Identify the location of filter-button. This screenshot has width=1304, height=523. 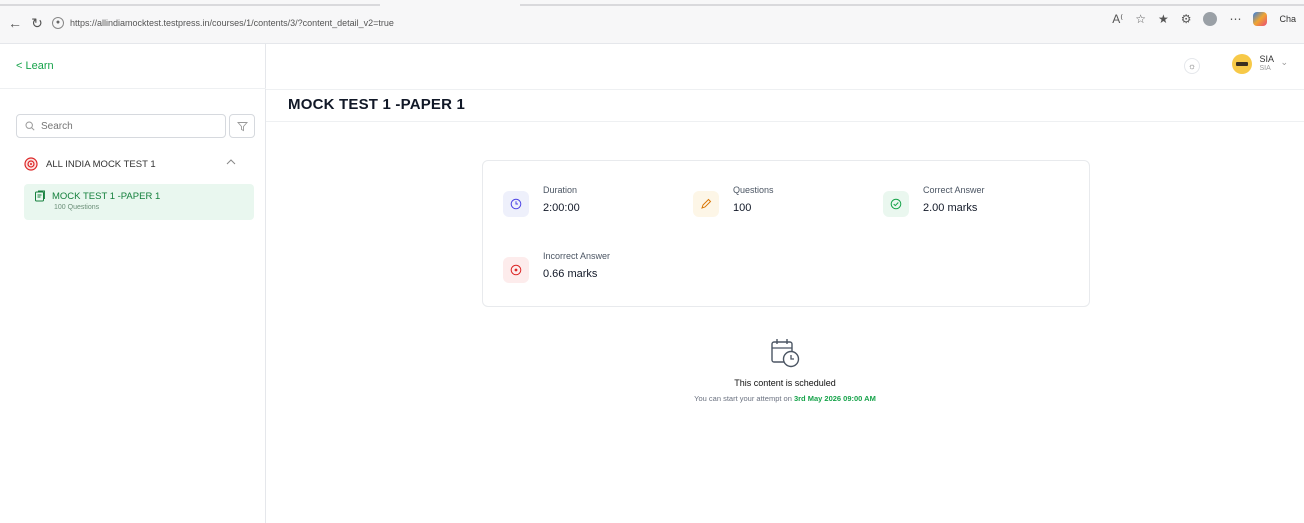
(242, 126).